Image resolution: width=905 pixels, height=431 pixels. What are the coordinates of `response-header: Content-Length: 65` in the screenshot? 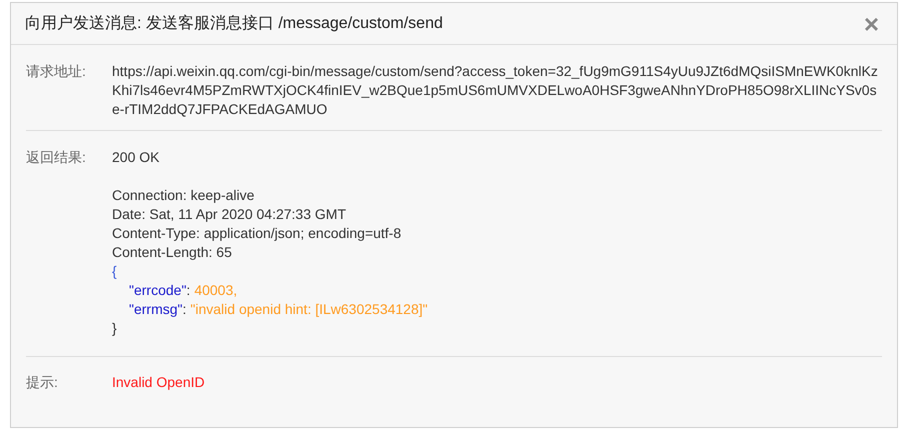 It's located at (172, 252).